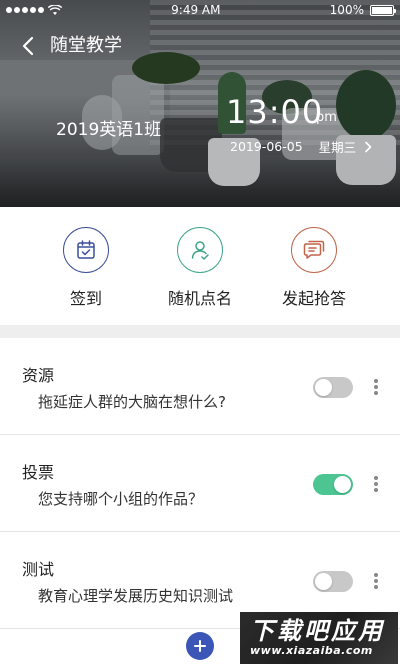  I want to click on watermark-main: 下载吧应用, so click(317, 631).